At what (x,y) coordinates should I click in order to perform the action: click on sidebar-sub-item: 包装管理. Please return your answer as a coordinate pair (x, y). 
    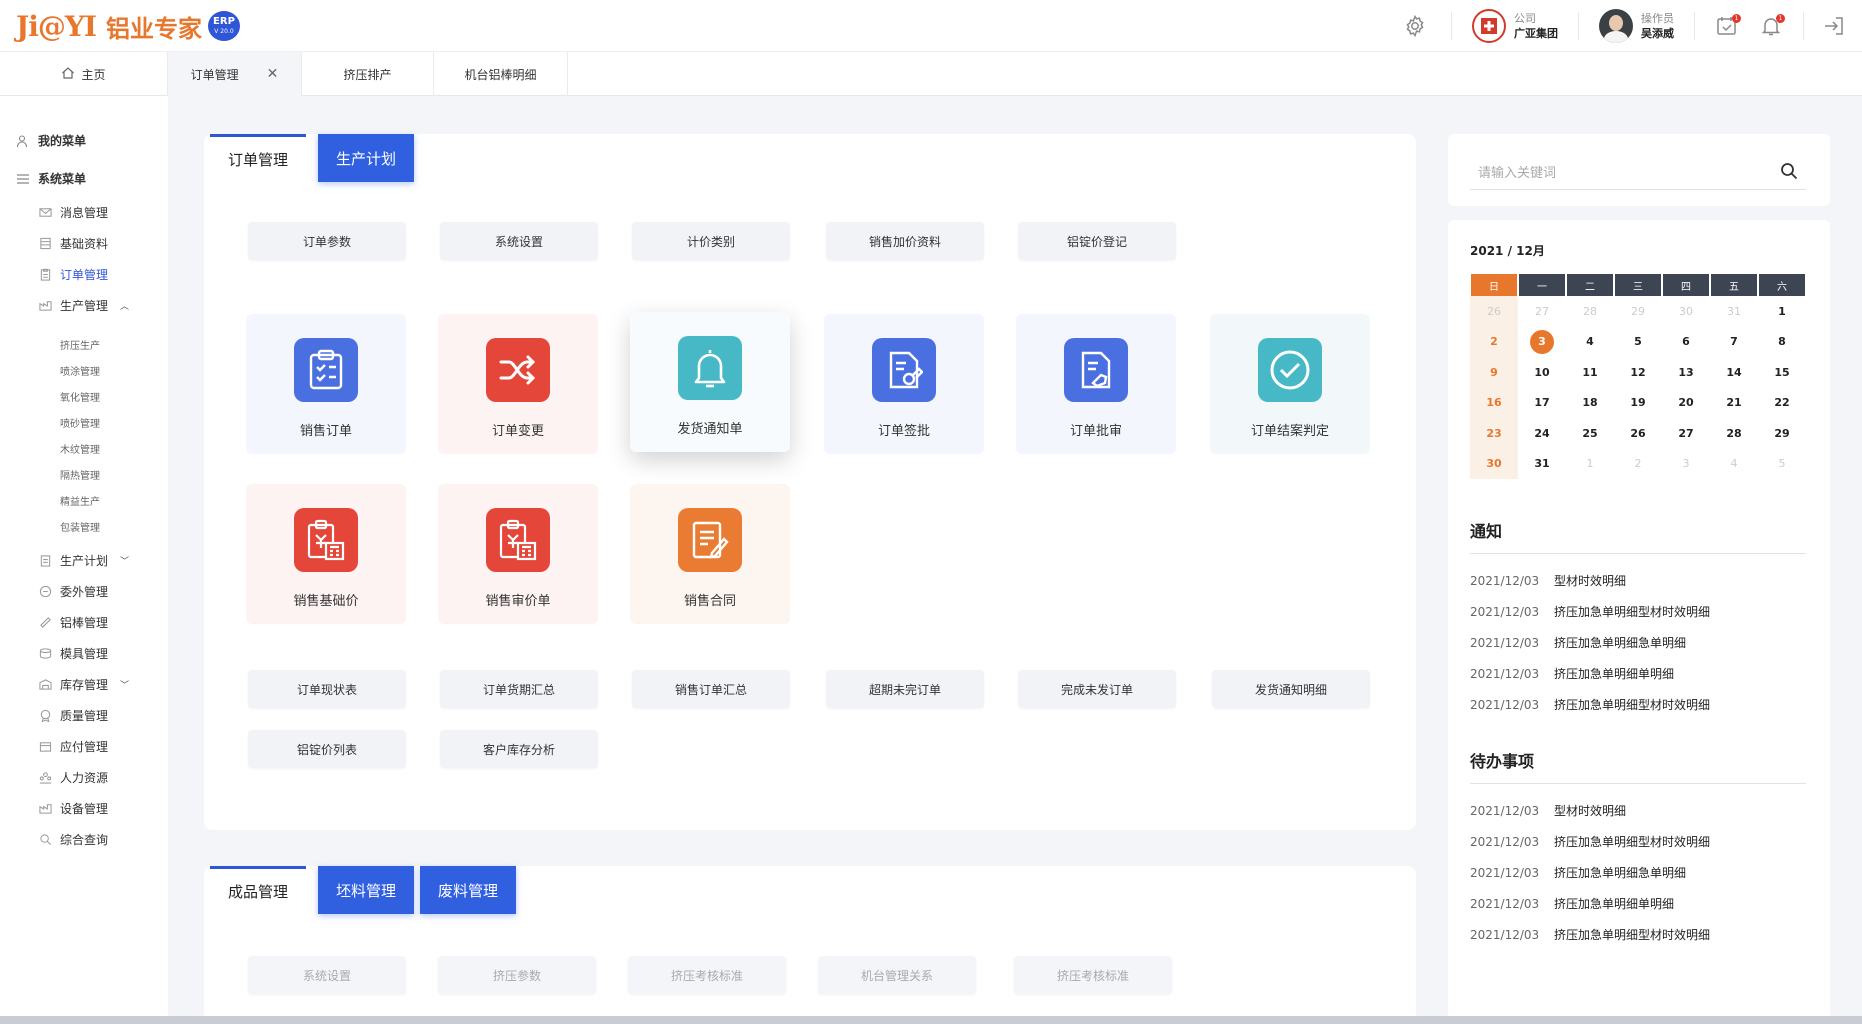
    Looking at the image, I should click on (80, 526).